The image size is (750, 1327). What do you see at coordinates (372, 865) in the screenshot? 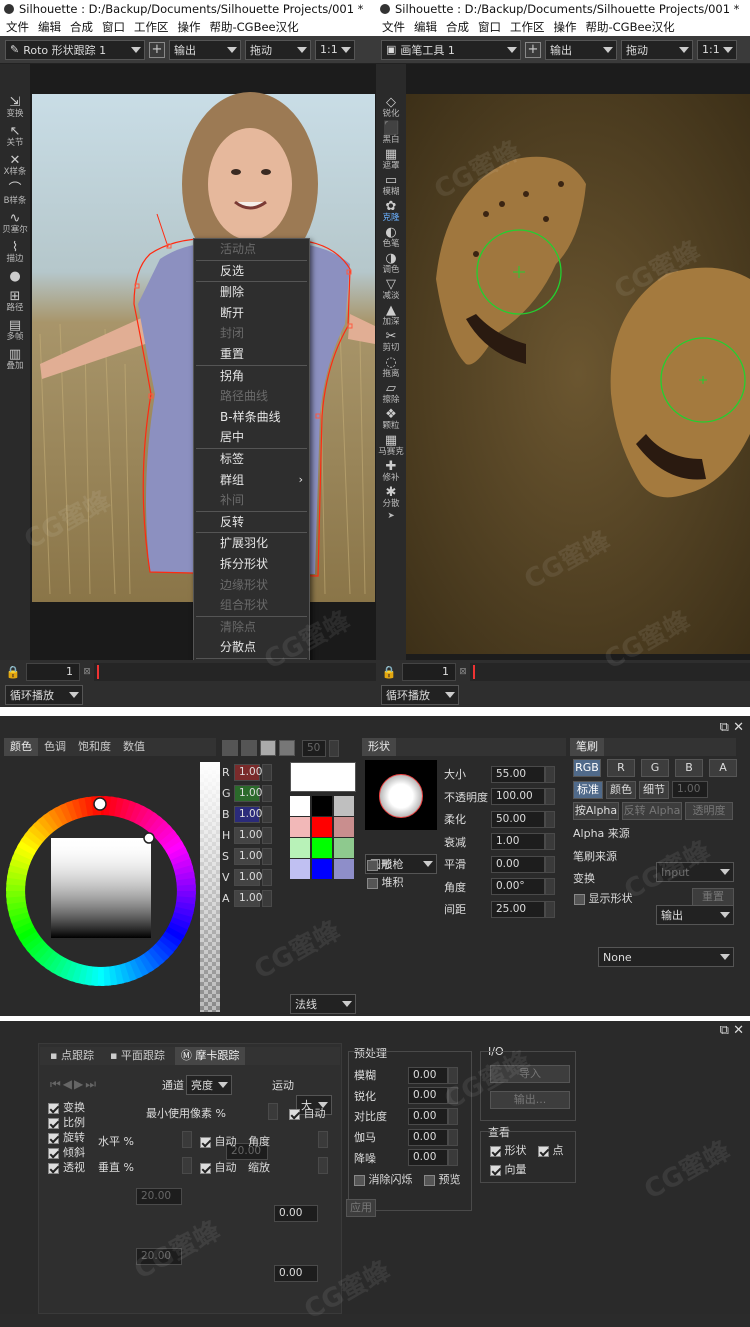
I see `spray-checkbox` at bounding box center [372, 865].